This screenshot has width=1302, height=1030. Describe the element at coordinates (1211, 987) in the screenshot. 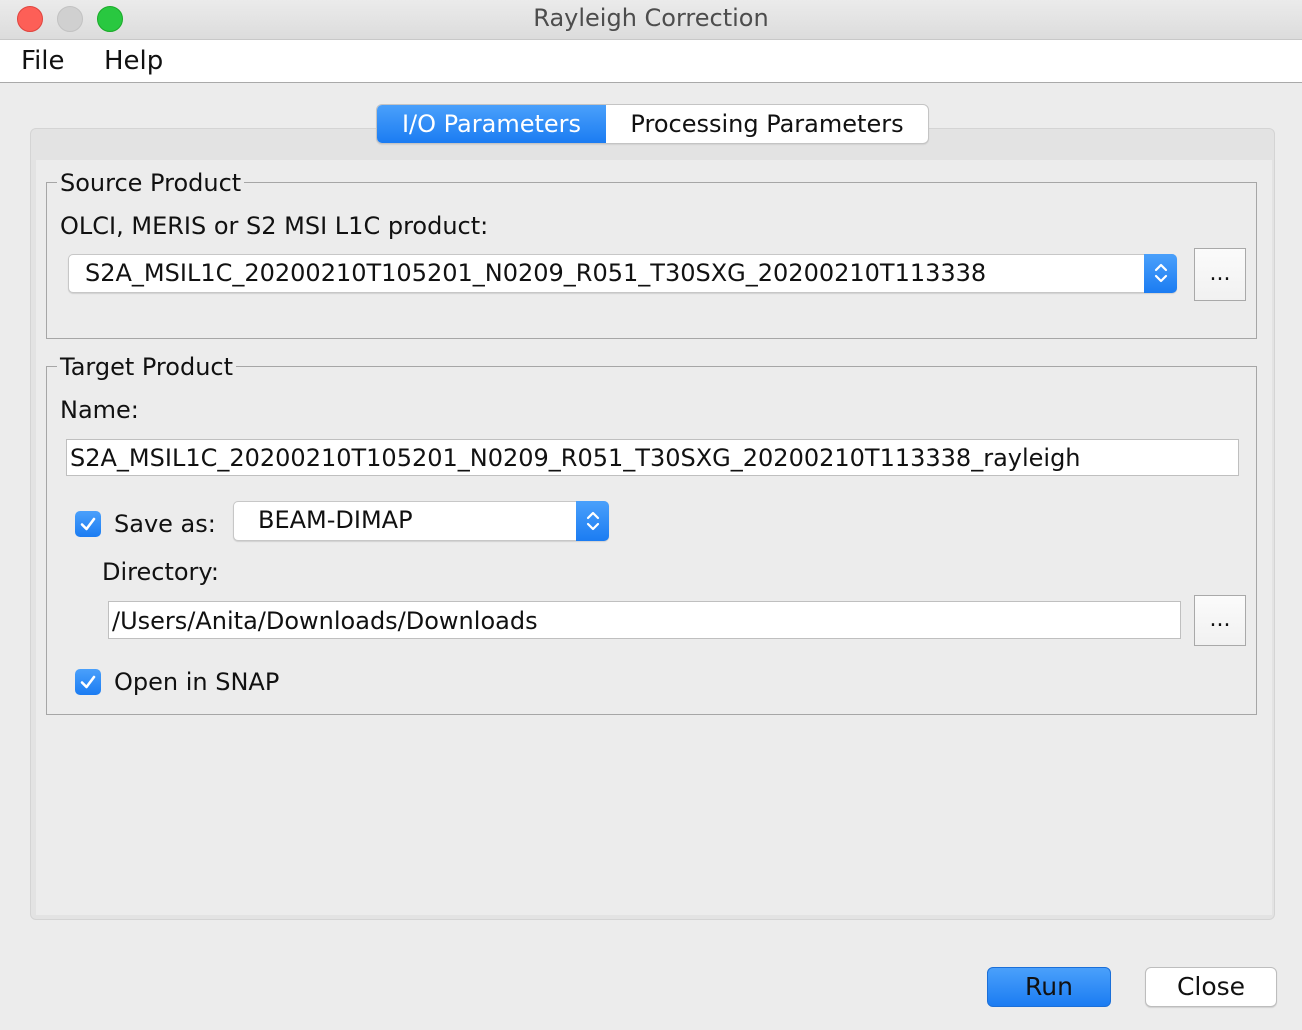

I see `close-button: Close` at that location.